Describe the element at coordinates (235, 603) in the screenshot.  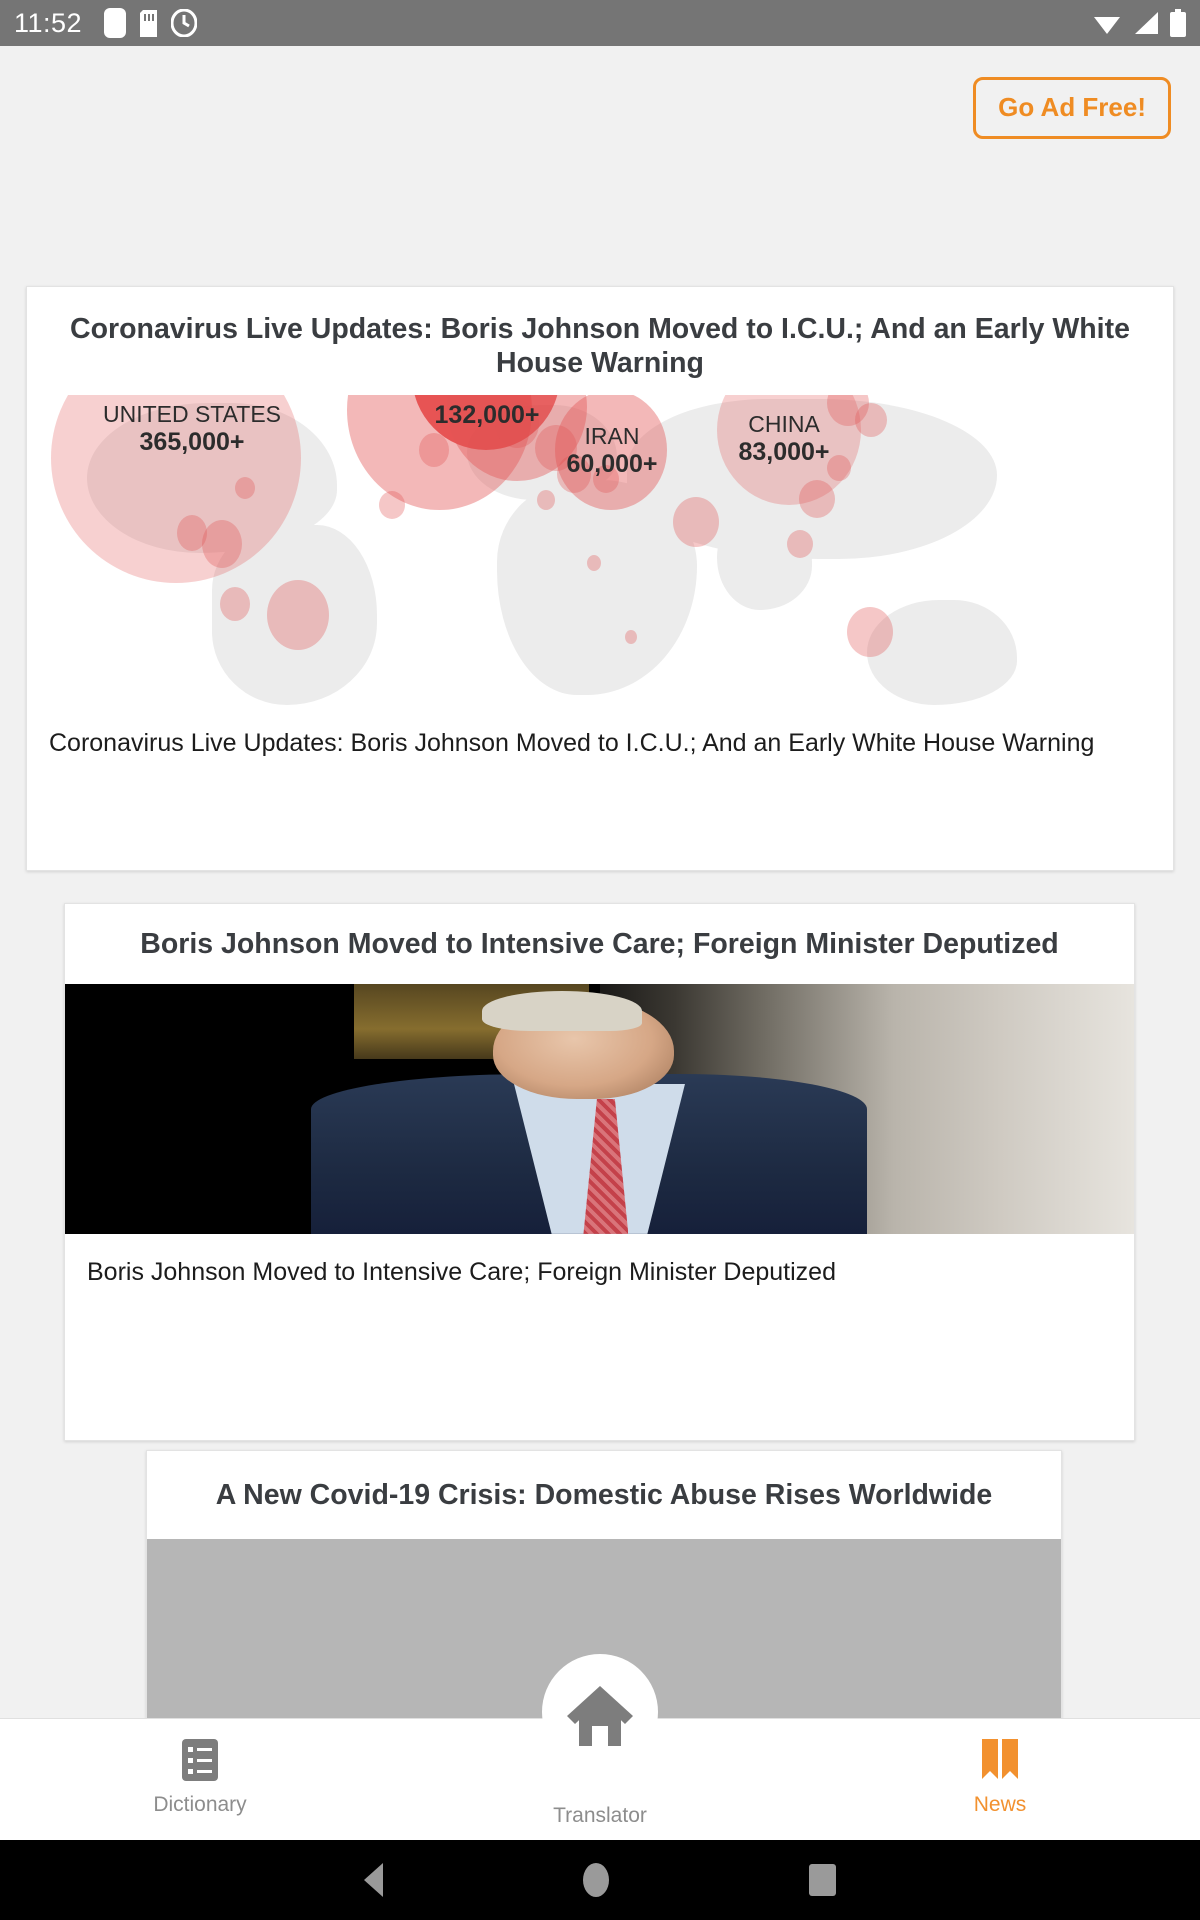
I see `map-bubble-peru` at that location.